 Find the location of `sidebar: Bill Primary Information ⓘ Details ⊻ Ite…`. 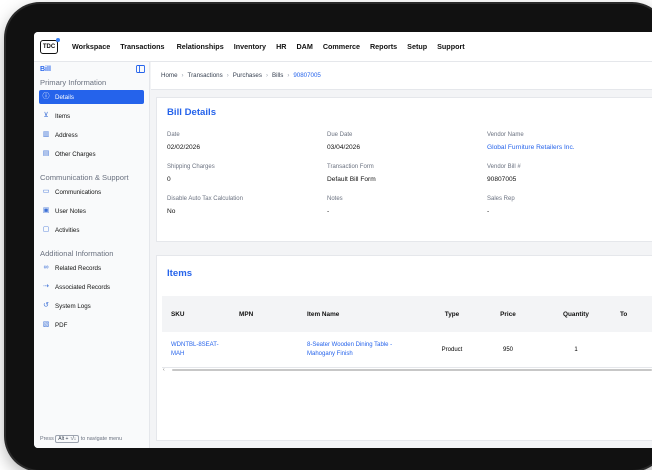

sidebar: Bill Primary Information ⓘ Details ⊻ Ite… is located at coordinates (92, 255).